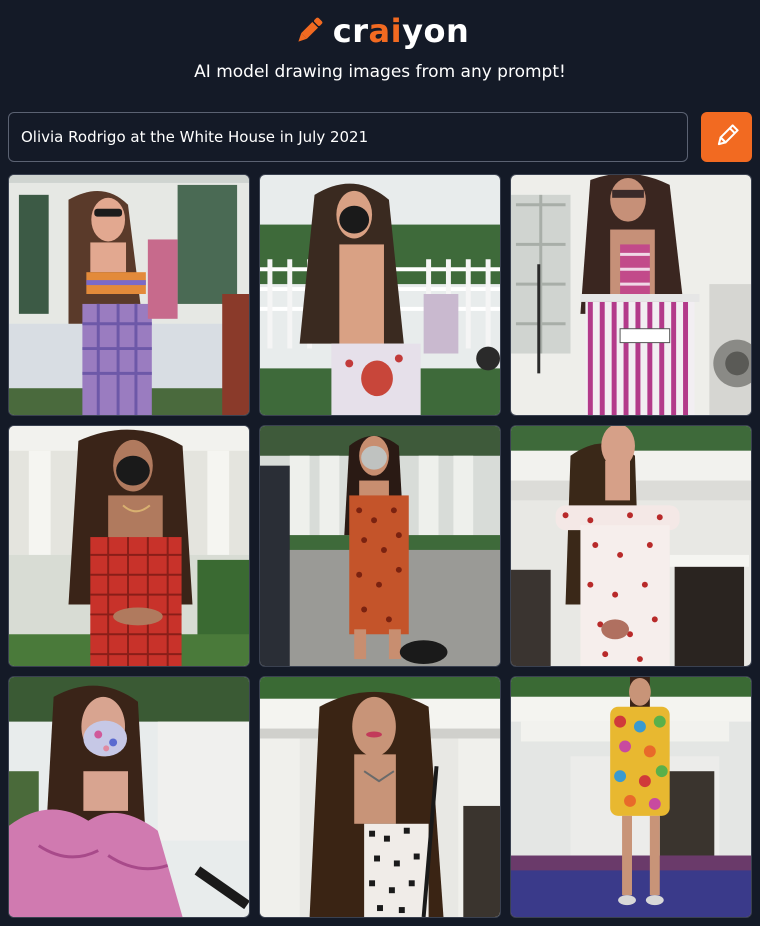  I want to click on craiyon-logo: craiyon, so click(380, 31).